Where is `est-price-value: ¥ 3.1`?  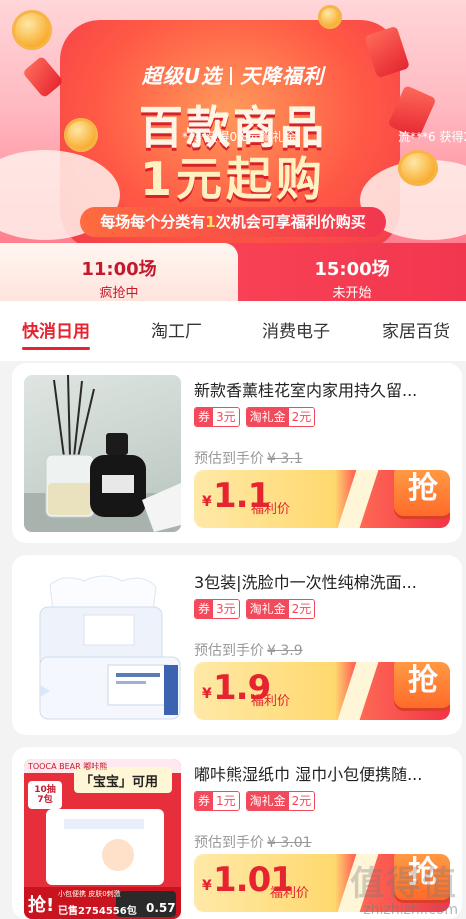 est-price-value: ¥ 3.1 is located at coordinates (285, 459).